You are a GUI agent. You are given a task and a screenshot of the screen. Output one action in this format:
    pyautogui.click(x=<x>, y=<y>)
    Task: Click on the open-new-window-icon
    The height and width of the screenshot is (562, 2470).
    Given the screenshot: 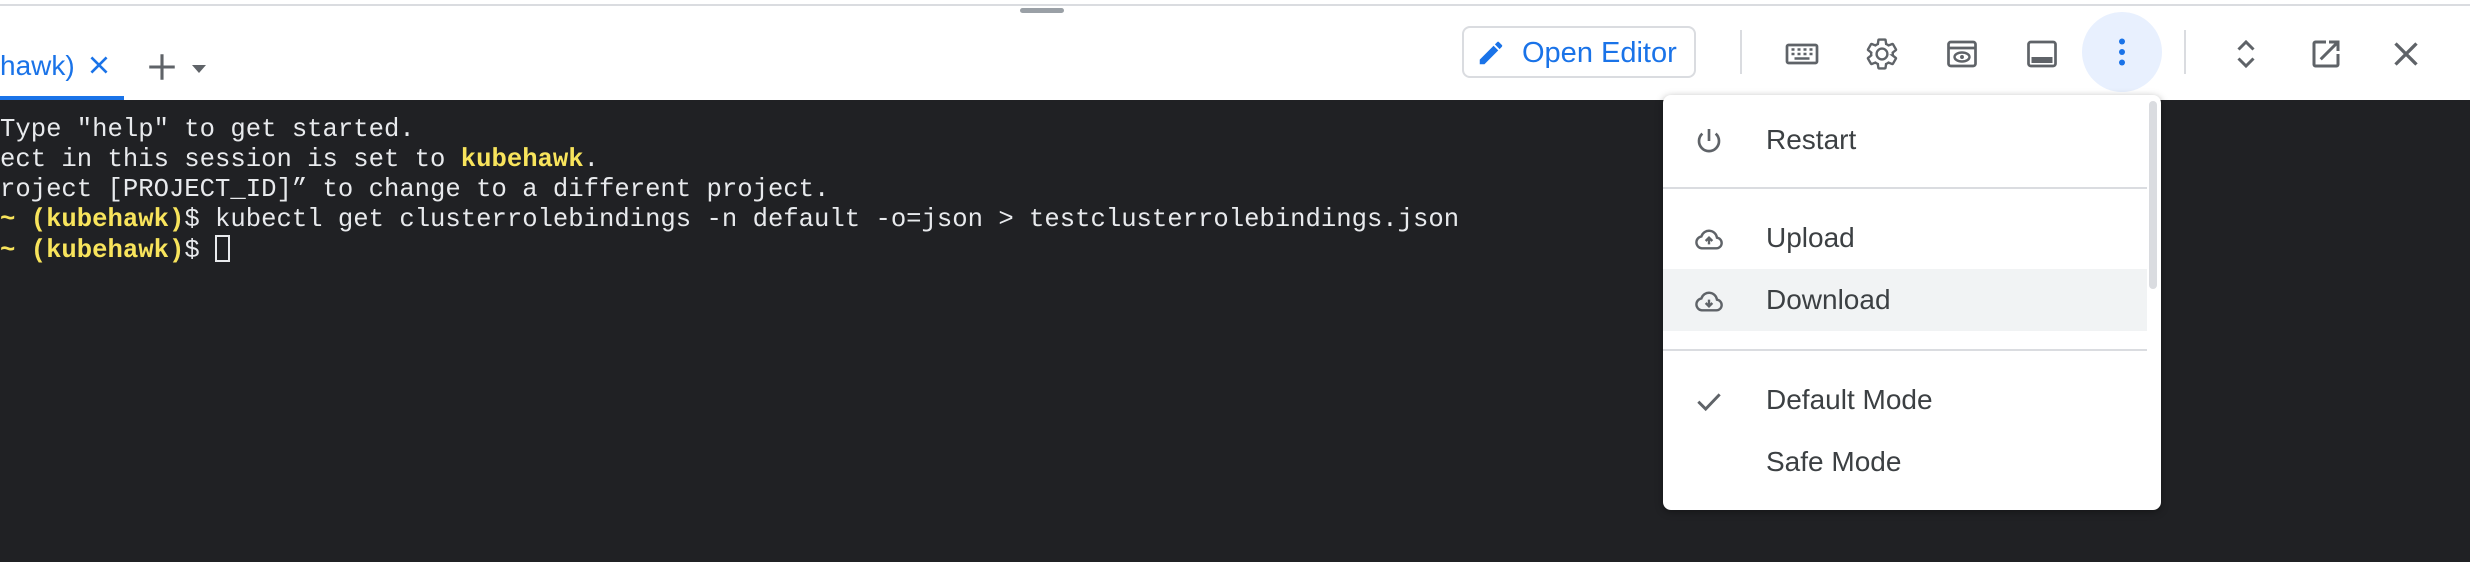 What is the action you would take?
    pyautogui.click(x=2326, y=54)
    